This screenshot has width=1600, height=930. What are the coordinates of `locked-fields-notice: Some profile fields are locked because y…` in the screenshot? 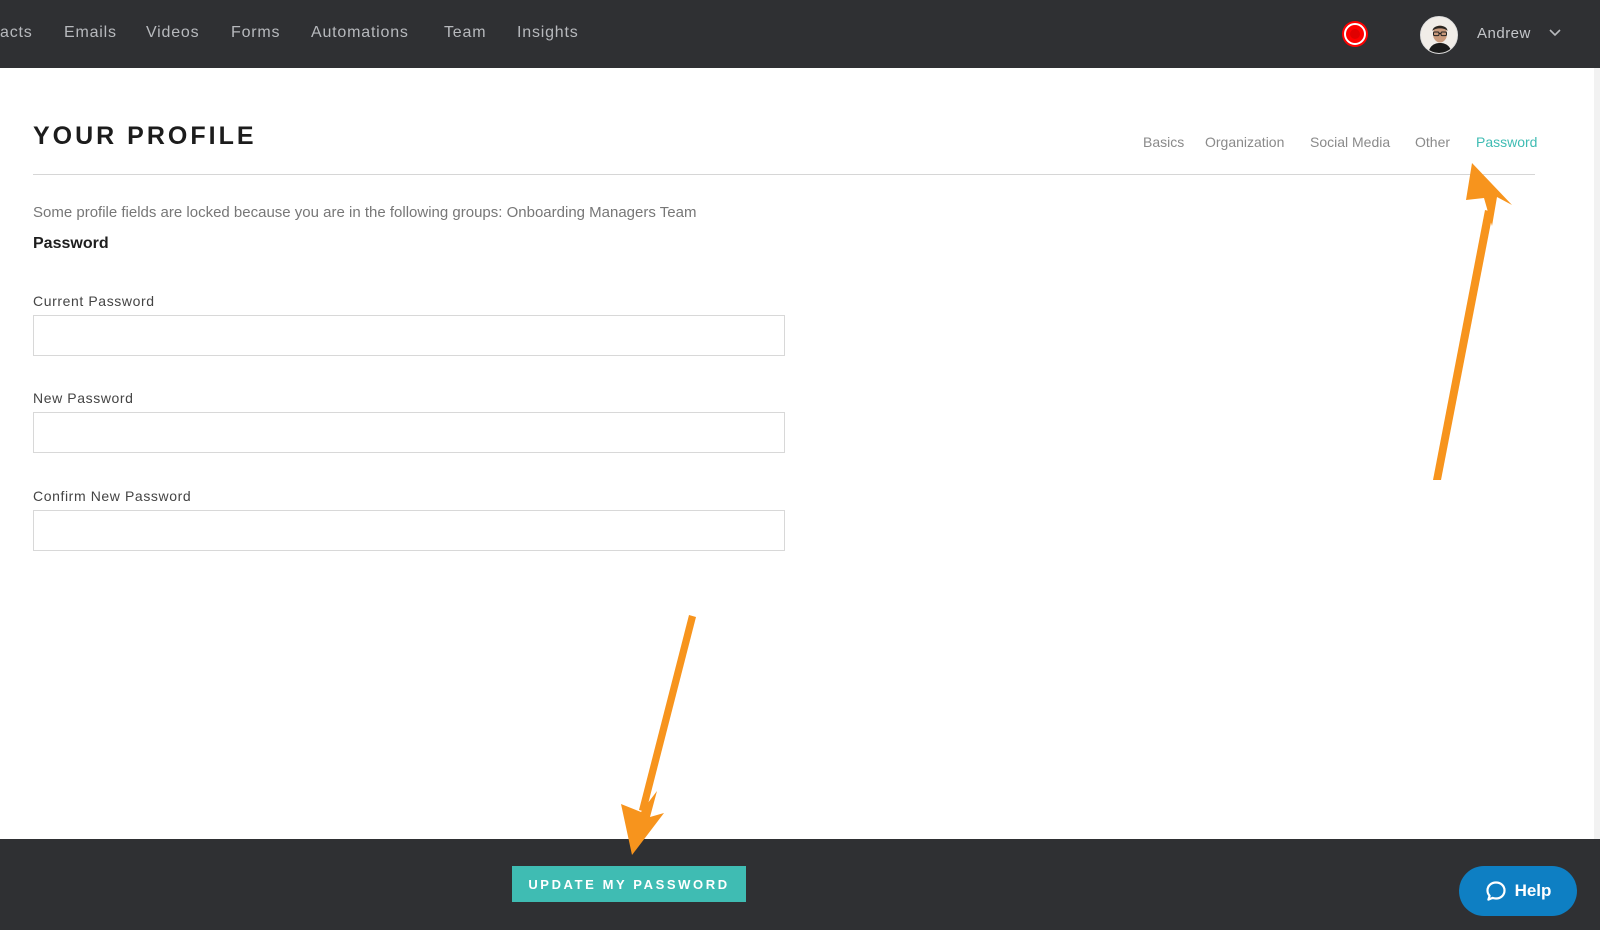 It's located at (365, 212).